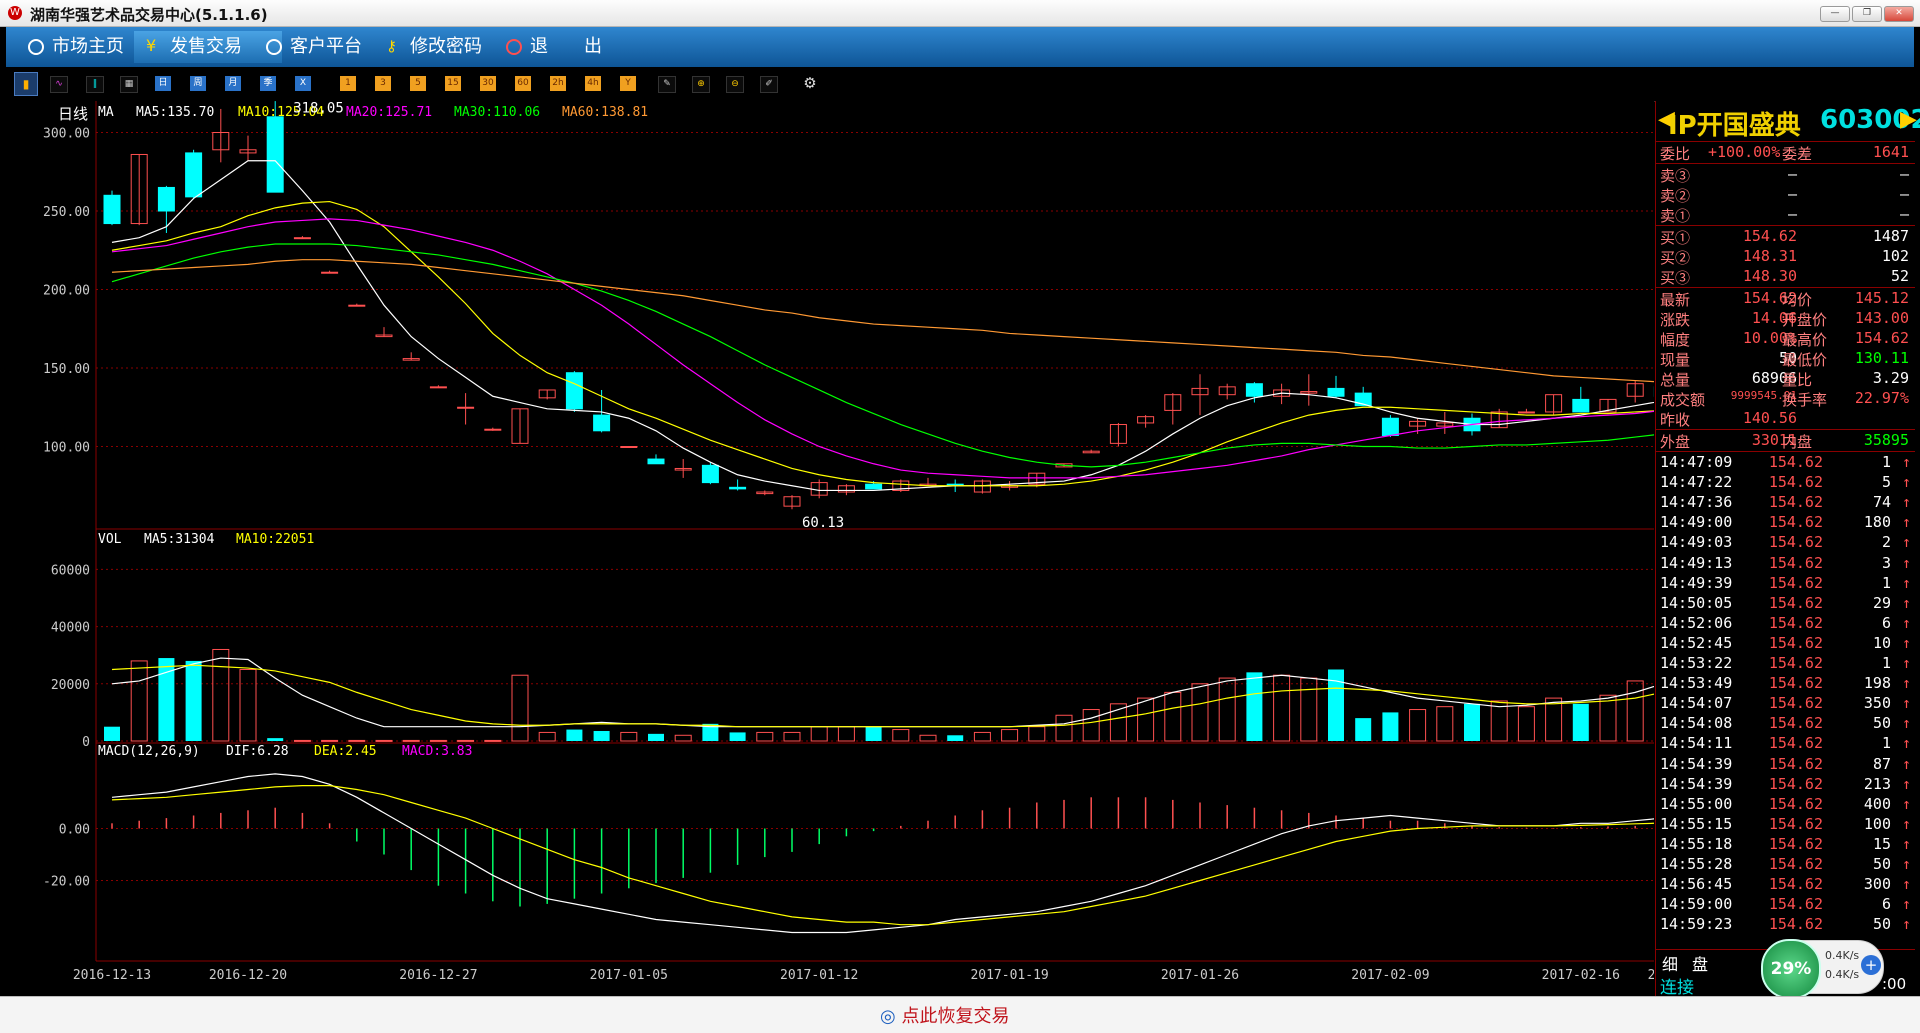 Image resolution: width=1920 pixels, height=1033 pixels. I want to click on sell-volume: —, so click(1904, 194).